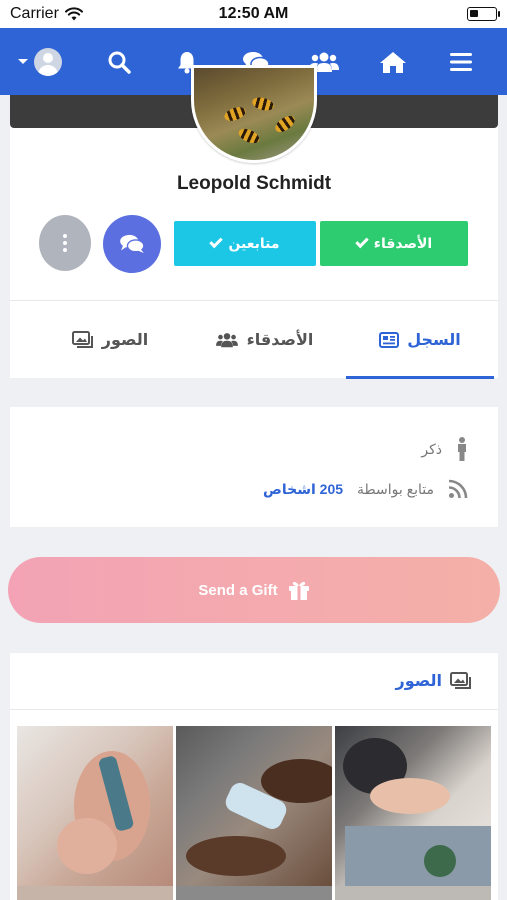  I want to click on following-button: متابعين, so click(245, 243).